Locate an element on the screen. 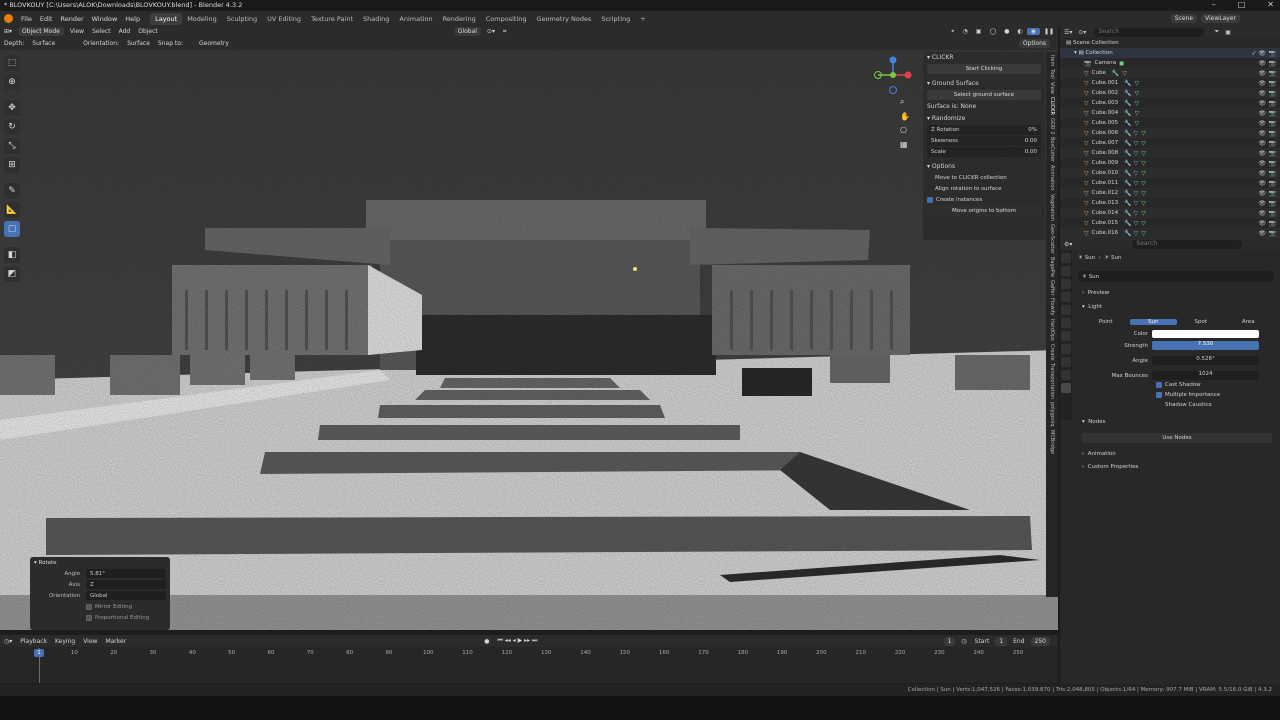  tab-flowify: Flowify is located at coordinates (1052, 306).